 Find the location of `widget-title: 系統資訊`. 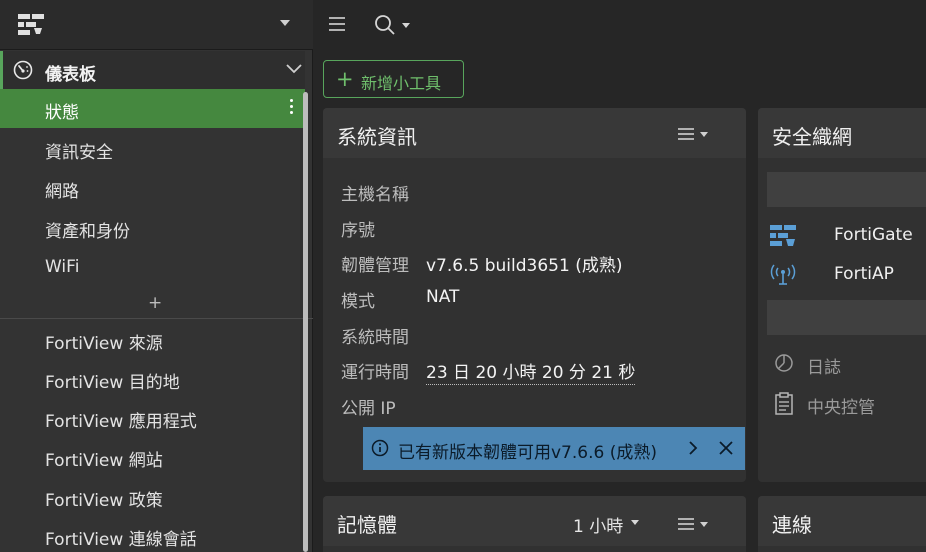

widget-title: 系統資訊 is located at coordinates (377, 137).